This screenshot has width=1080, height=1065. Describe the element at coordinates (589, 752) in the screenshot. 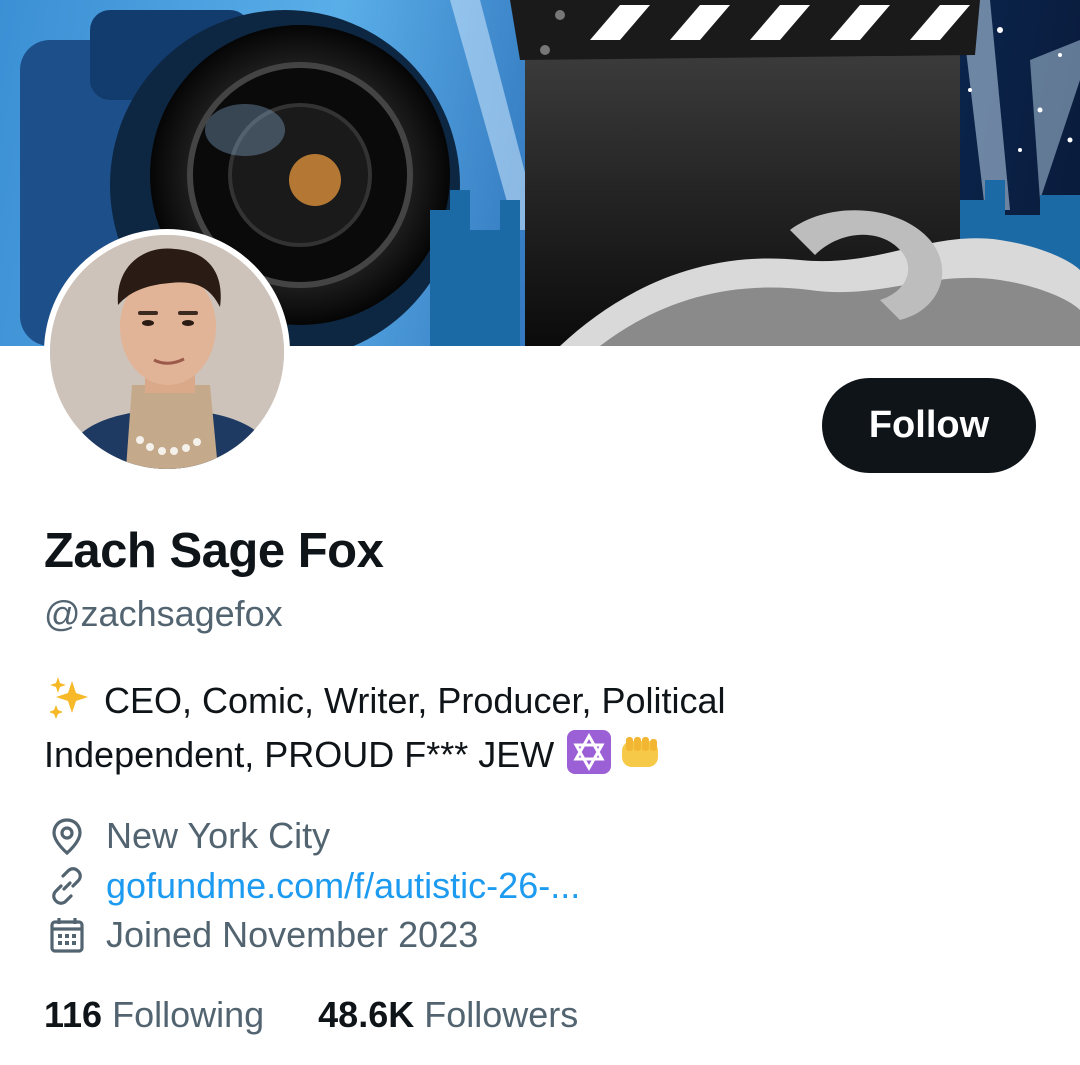

I see `star-of-david-icon` at that location.